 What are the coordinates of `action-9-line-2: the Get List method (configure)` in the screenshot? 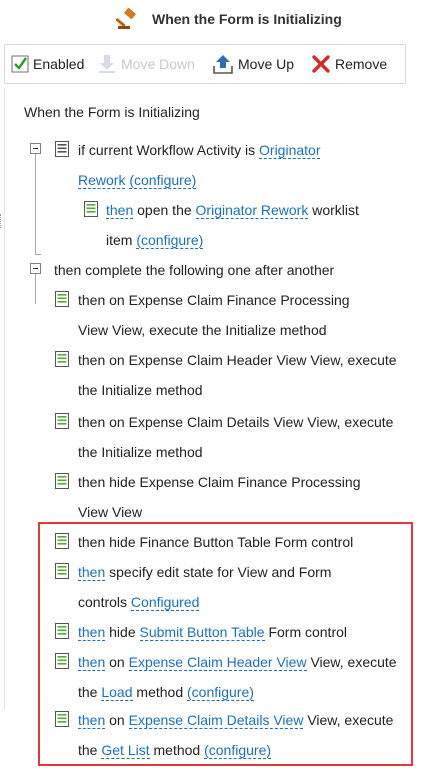 It's located at (175, 750).